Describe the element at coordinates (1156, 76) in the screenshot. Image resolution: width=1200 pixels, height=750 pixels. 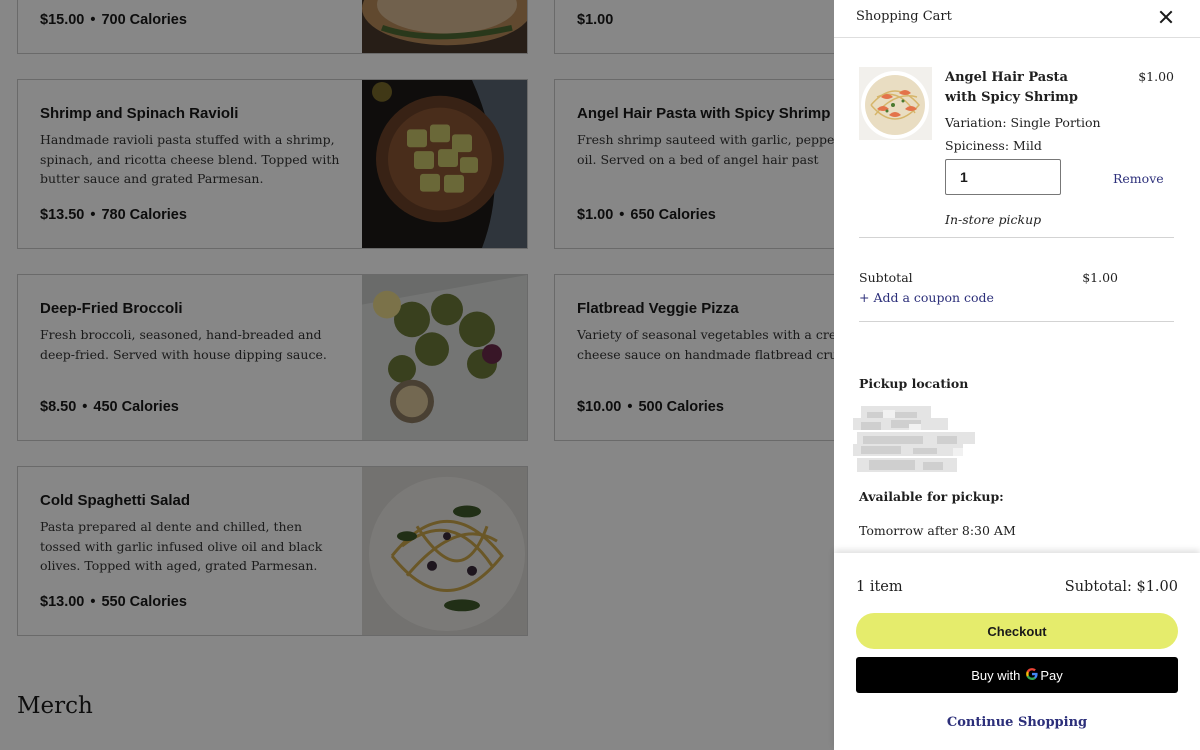
I see `cart-item-price: $1.00` at that location.